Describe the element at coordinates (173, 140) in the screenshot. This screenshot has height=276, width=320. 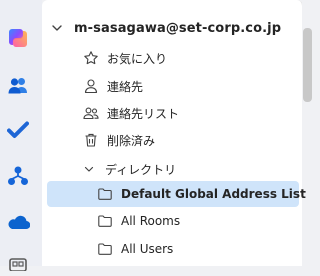
I see `folder-deleted: 削除済み` at that location.